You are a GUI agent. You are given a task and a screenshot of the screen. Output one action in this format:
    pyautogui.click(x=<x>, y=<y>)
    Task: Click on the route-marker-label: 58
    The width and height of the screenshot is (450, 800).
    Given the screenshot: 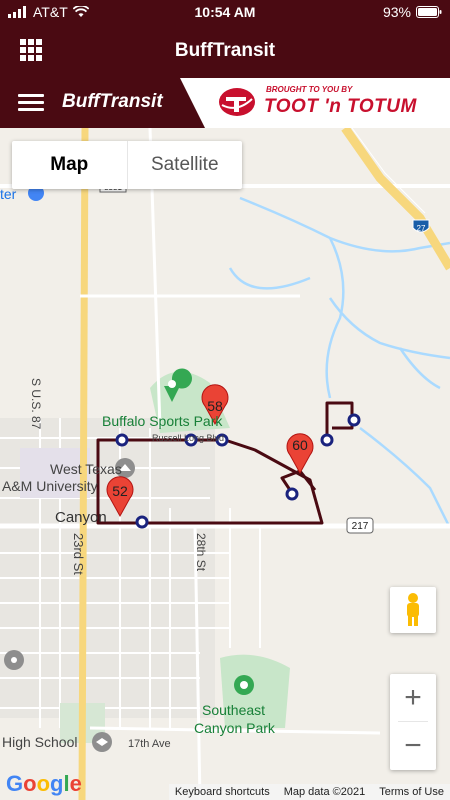 What is the action you would take?
    pyautogui.click(x=215, y=406)
    